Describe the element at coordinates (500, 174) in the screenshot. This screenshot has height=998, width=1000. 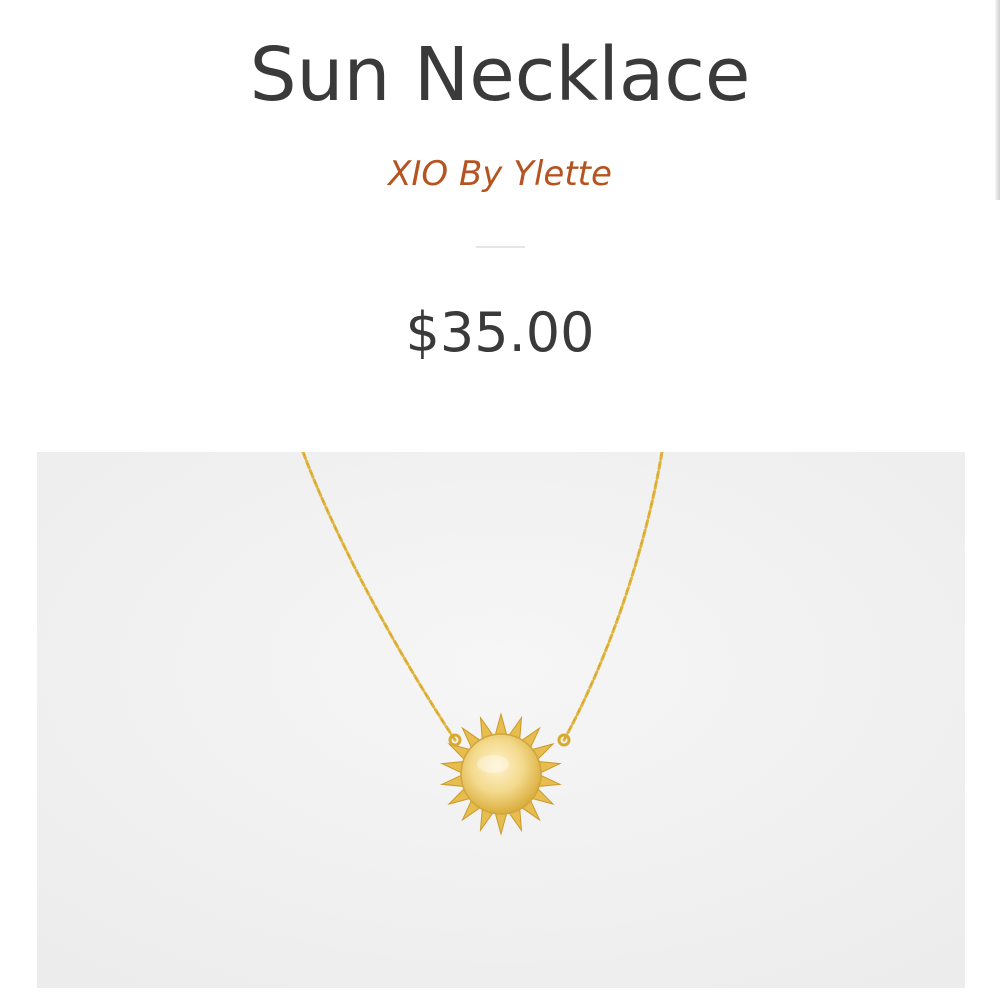
I see `vendor-link: XIO By Ylette` at that location.